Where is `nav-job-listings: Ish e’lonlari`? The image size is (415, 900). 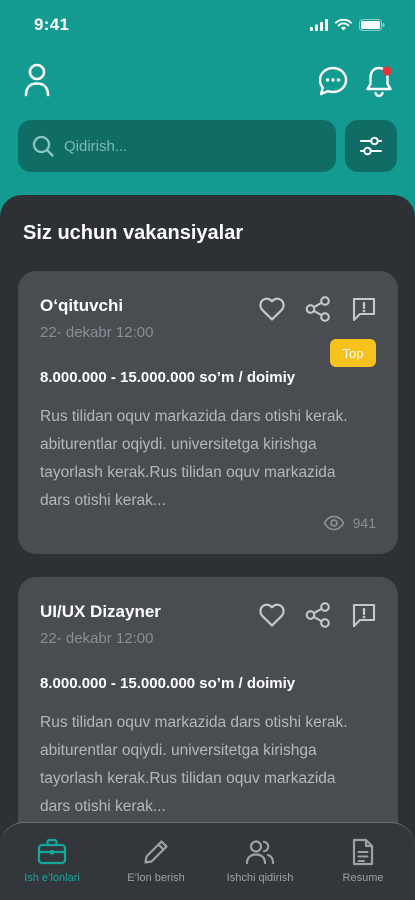
nav-job-listings: Ish e’lonlari is located at coordinates (52, 861).